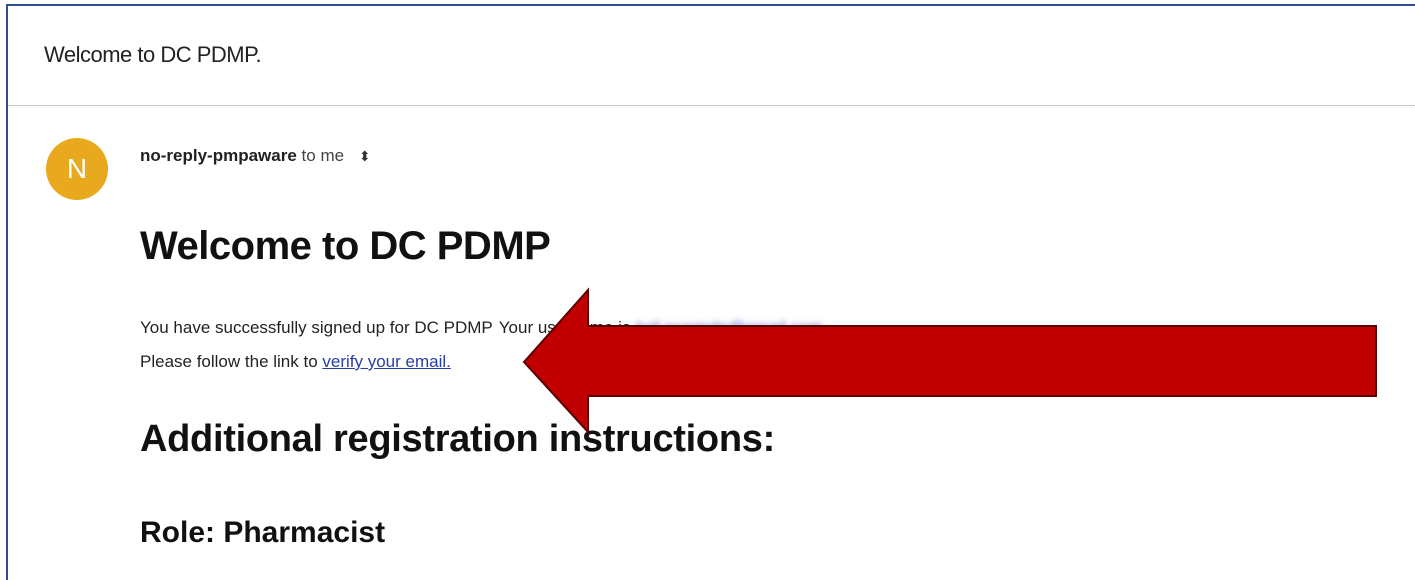  What do you see at coordinates (323, 155) in the screenshot?
I see `recipient-label: to me` at bounding box center [323, 155].